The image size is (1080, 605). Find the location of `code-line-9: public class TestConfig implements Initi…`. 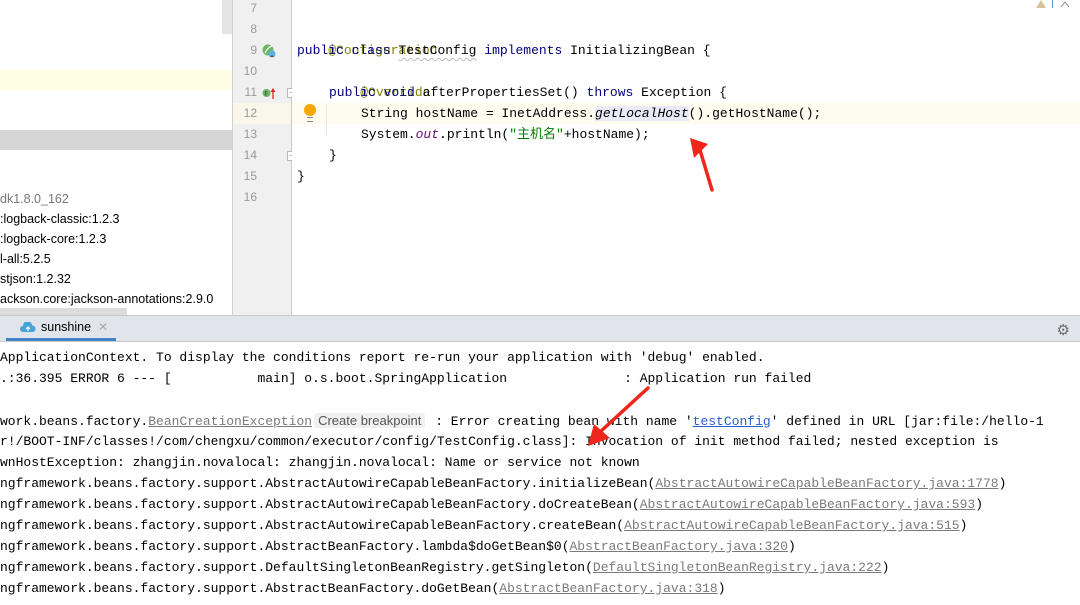

code-line-9: public class TestConfig implements Initi… is located at coordinates (504, 50).